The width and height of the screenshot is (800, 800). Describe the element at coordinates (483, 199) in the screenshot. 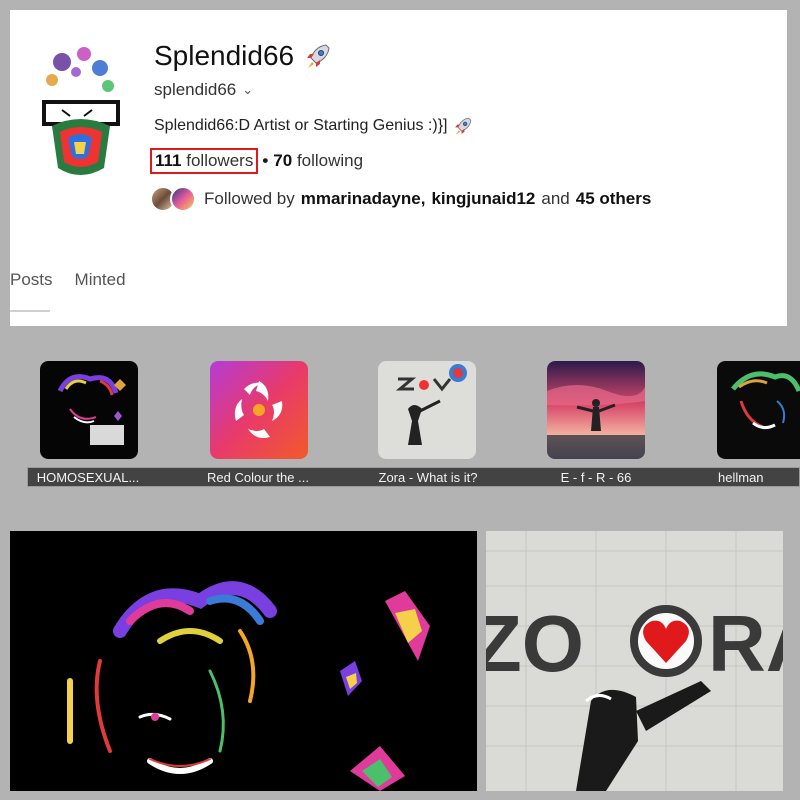

I see `followed-by-user: kingjunaid12` at that location.